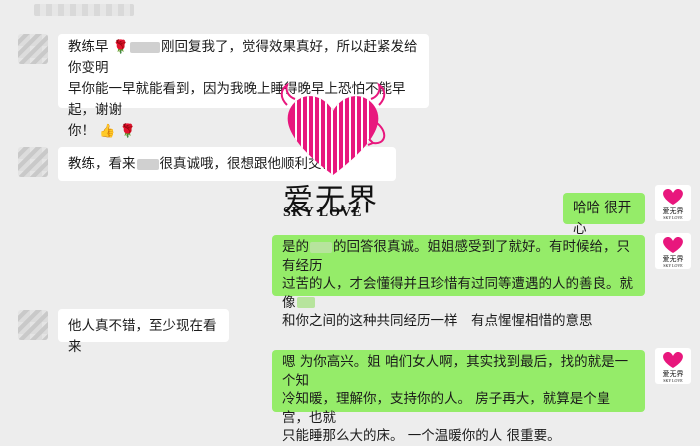  What do you see at coordinates (88, 47) in the screenshot?
I see `message-text: 教练早` at bounding box center [88, 47].